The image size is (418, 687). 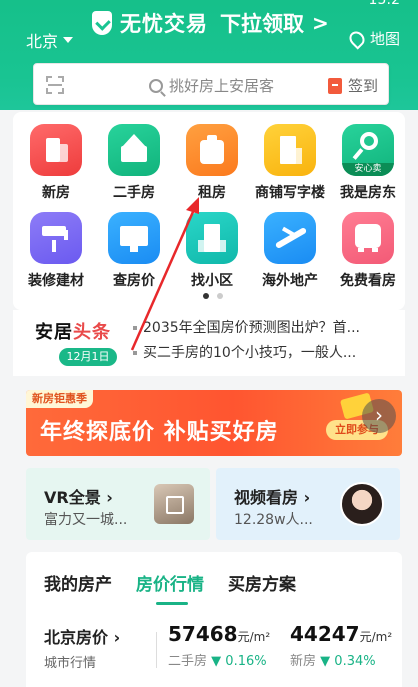 I want to click on map-pin-icon, so click(x=357, y=38).